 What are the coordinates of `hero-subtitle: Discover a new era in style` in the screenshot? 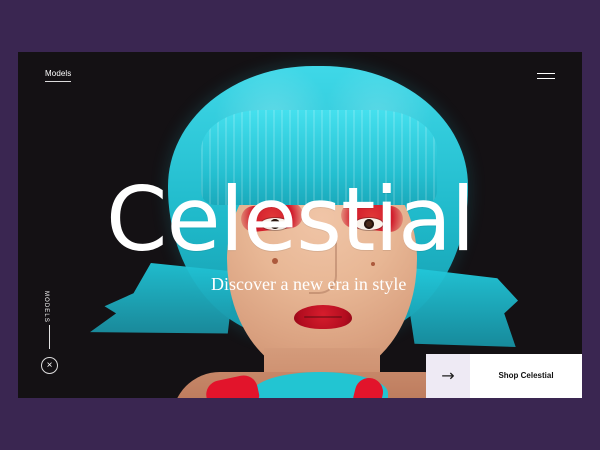 It's located at (309, 284).